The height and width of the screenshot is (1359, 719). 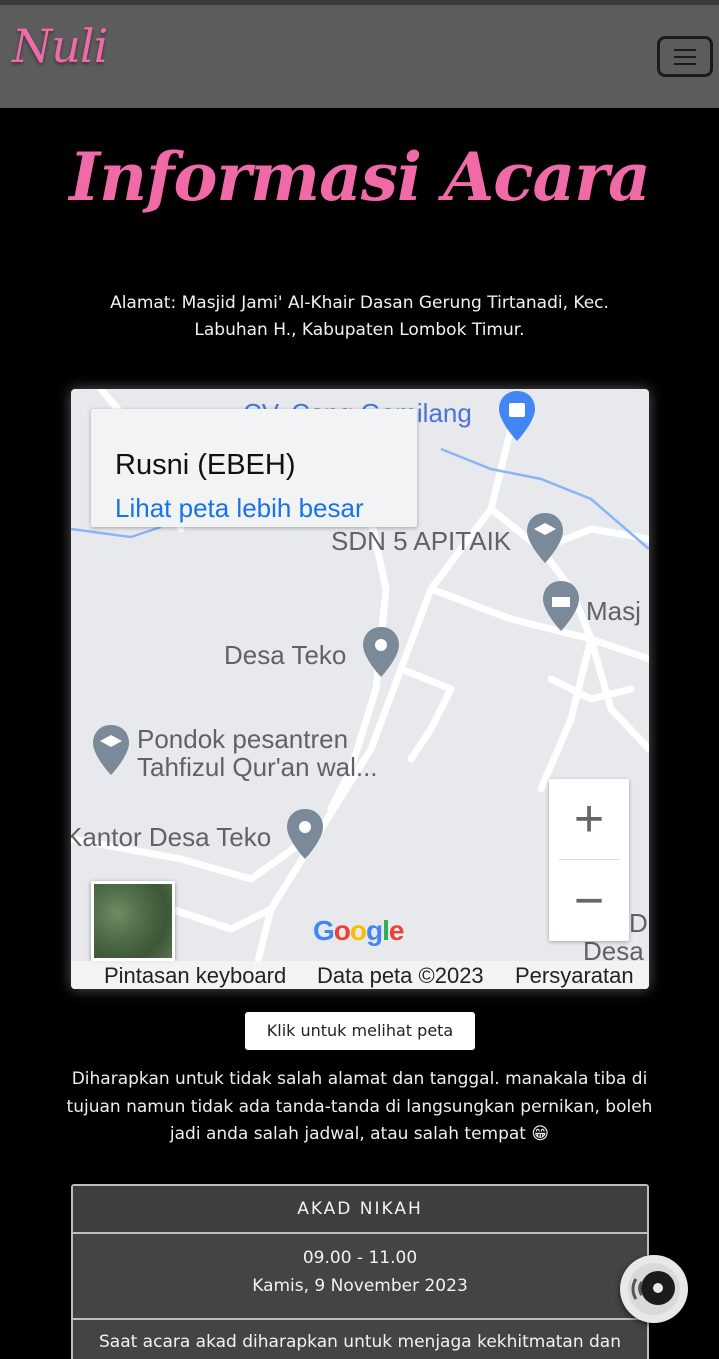 I want to click on google-logo: Google, so click(x=358, y=930).